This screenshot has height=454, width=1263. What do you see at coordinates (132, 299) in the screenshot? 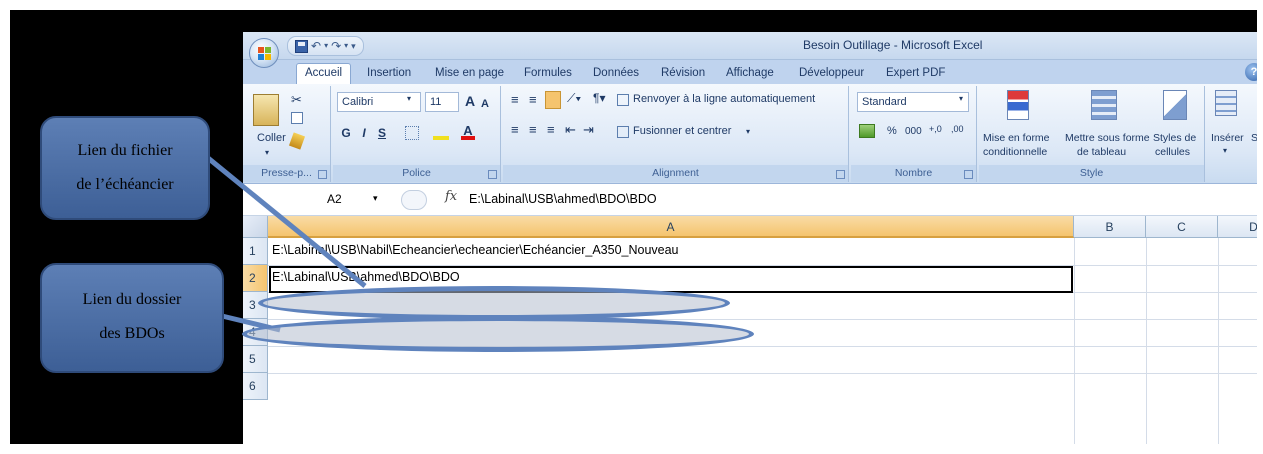
I see `callout-2-line-1: Lien du dossier` at bounding box center [132, 299].